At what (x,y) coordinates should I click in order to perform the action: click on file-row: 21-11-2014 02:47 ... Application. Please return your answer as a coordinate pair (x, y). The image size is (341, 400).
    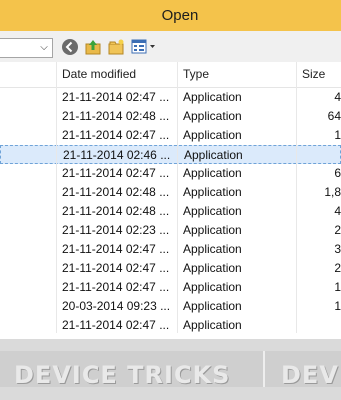
    Looking at the image, I should click on (170, 324).